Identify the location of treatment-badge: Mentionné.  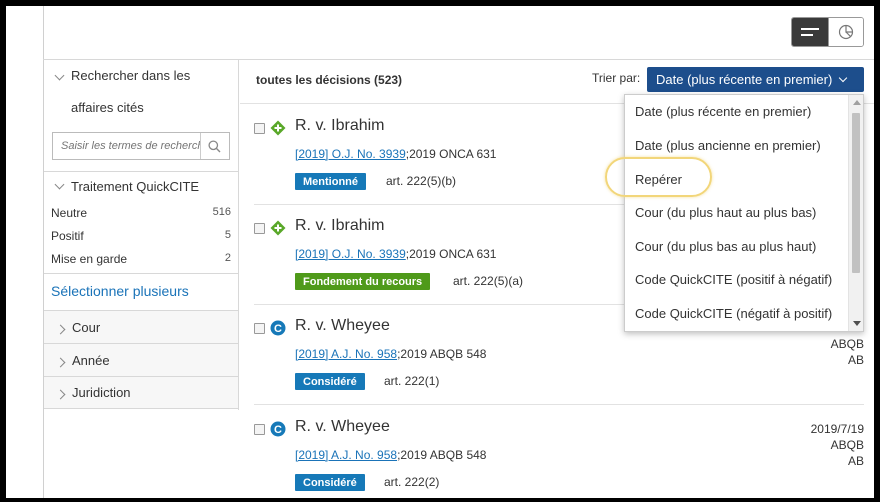
(330, 181).